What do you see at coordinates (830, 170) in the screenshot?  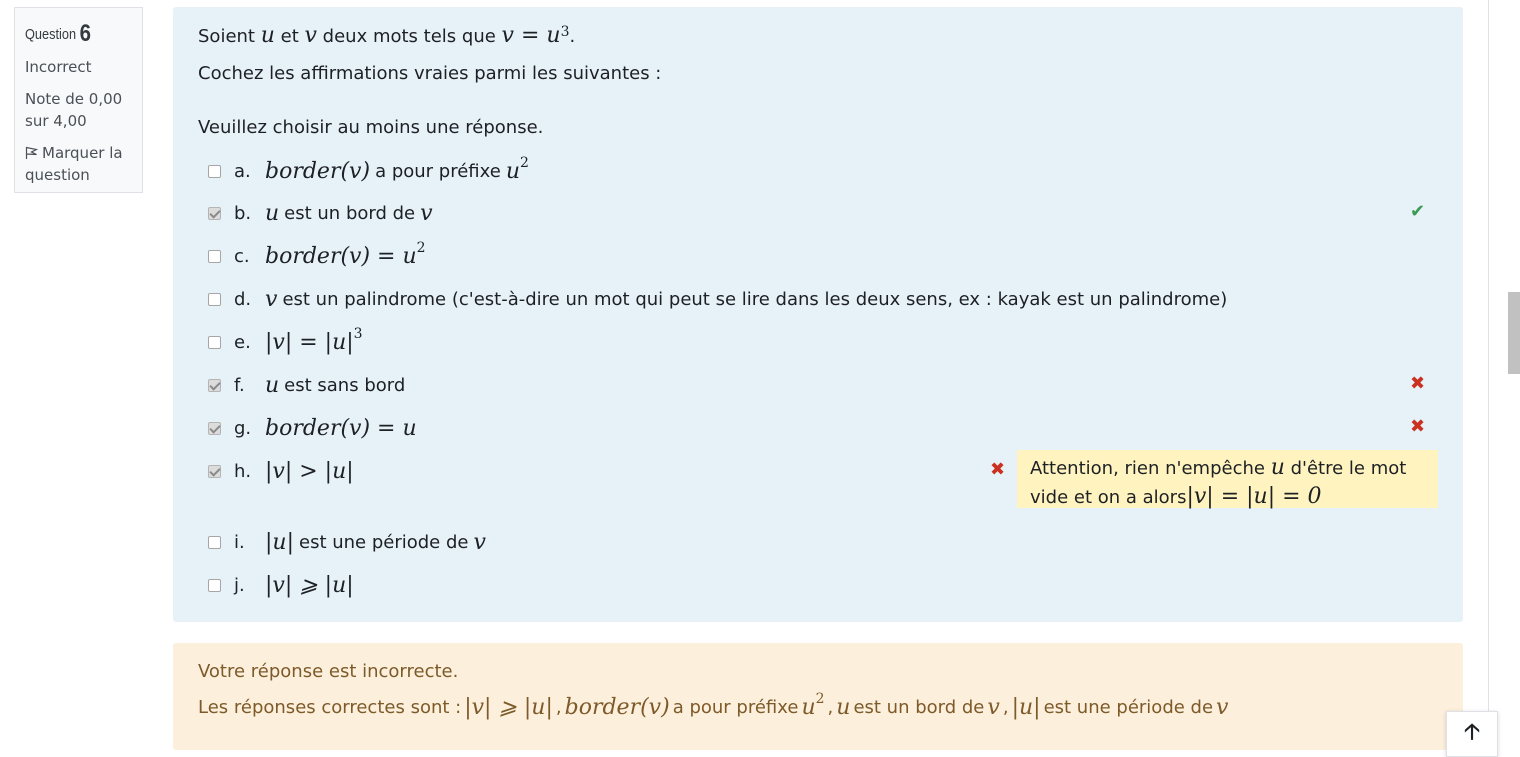 I see `answer-option: a. border(v) a pour préfixe u2` at bounding box center [830, 170].